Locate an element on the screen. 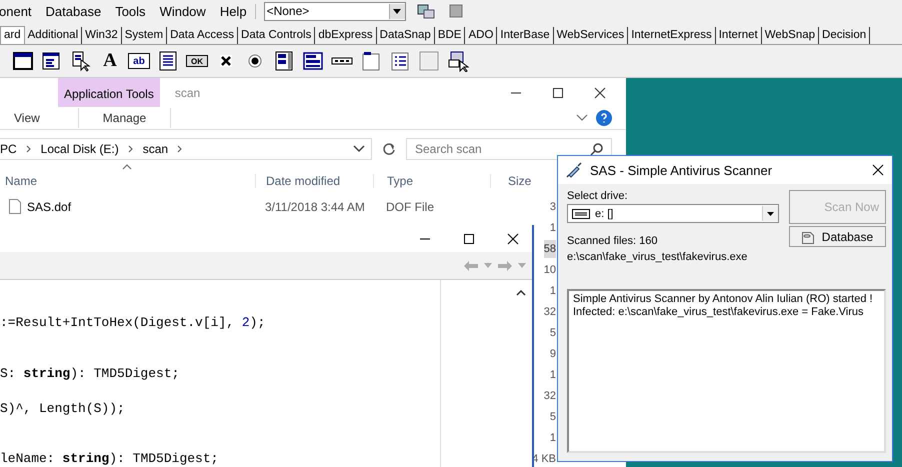  window-title: SAS - Simple Antivirus Scanner is located at coordinates (681, 170).